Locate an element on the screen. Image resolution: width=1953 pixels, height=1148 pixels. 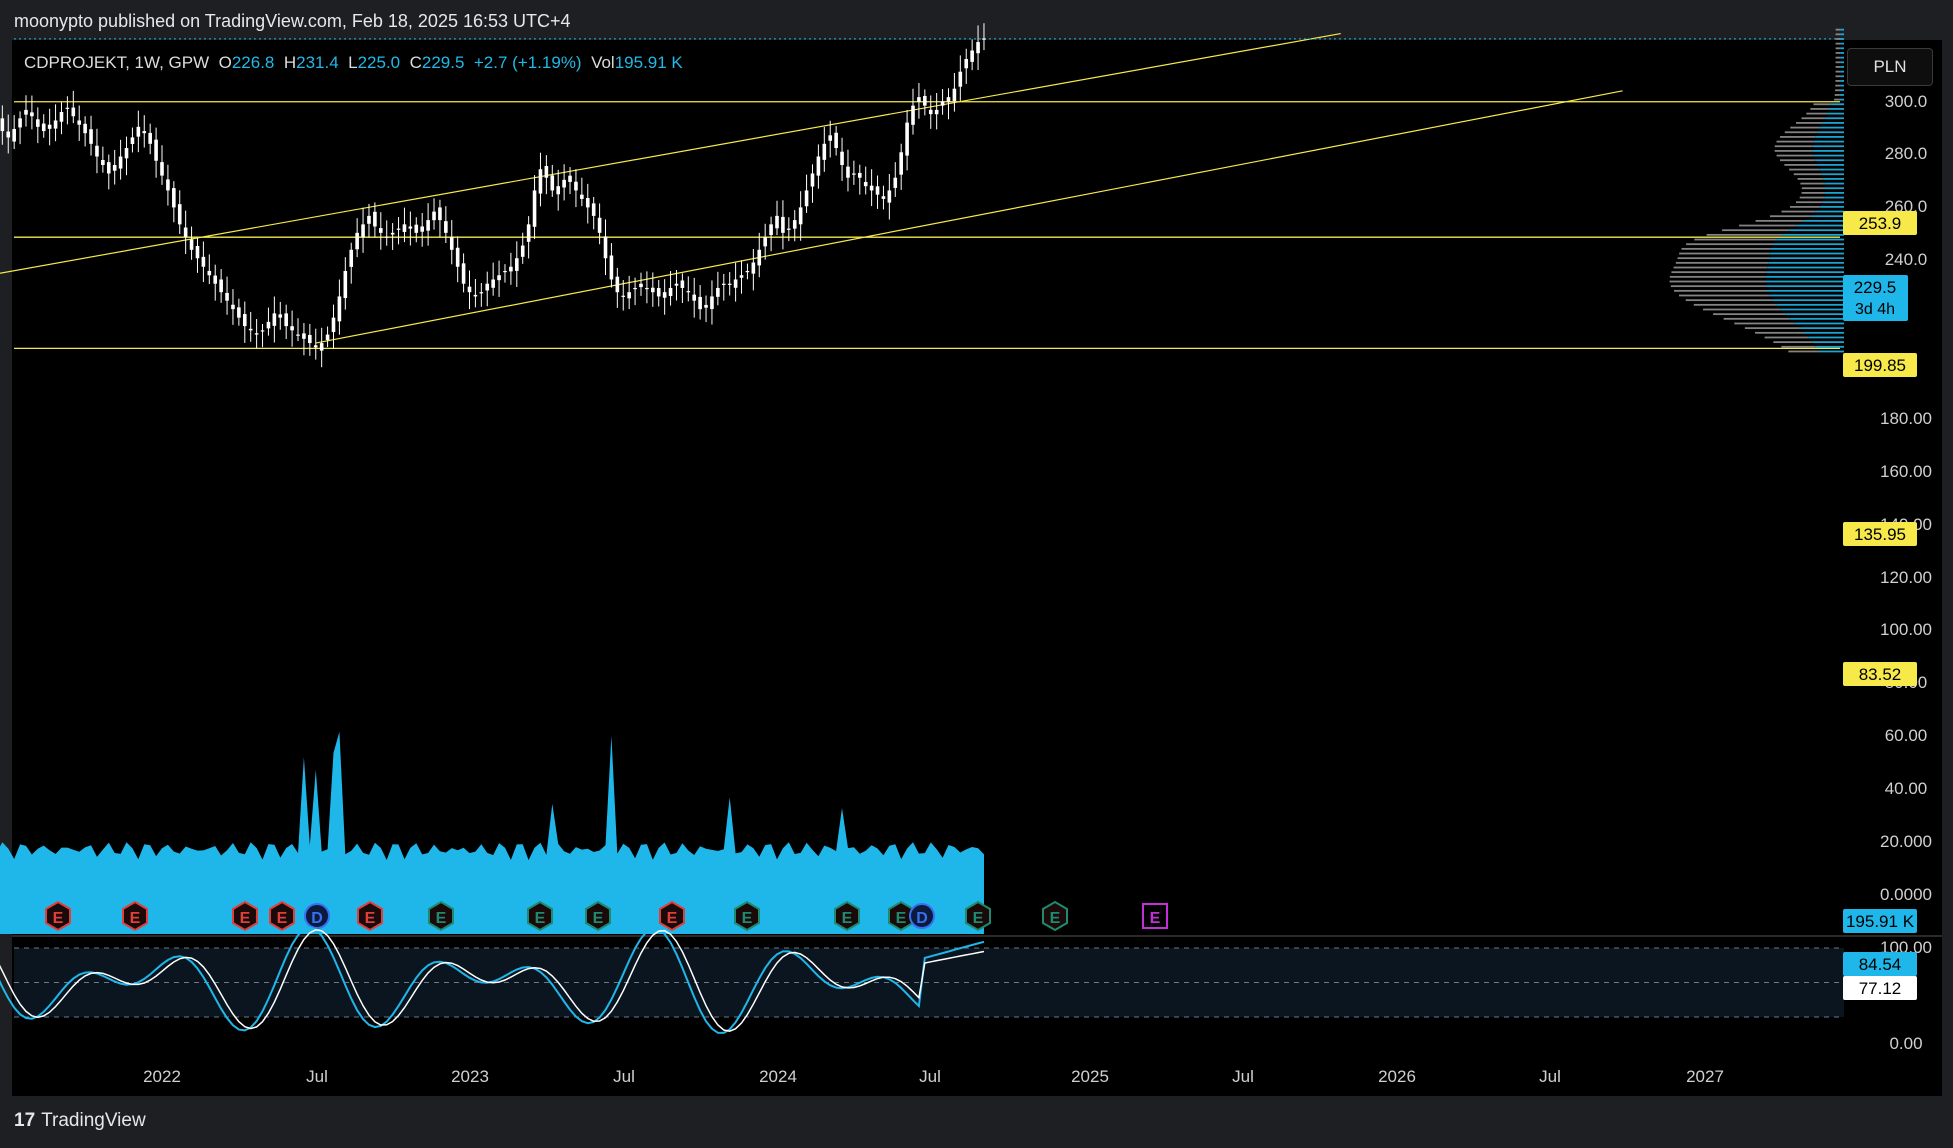
x-axis-tick-label: Jul is located at coordinates (624, 1076).